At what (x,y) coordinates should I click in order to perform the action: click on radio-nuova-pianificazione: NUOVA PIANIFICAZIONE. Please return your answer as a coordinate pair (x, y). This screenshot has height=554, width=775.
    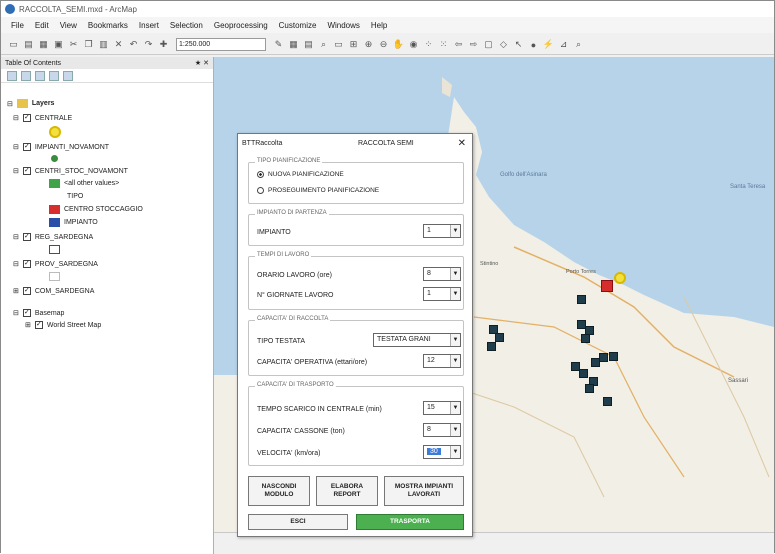
    Looking at the image, I should click on (300, 174).